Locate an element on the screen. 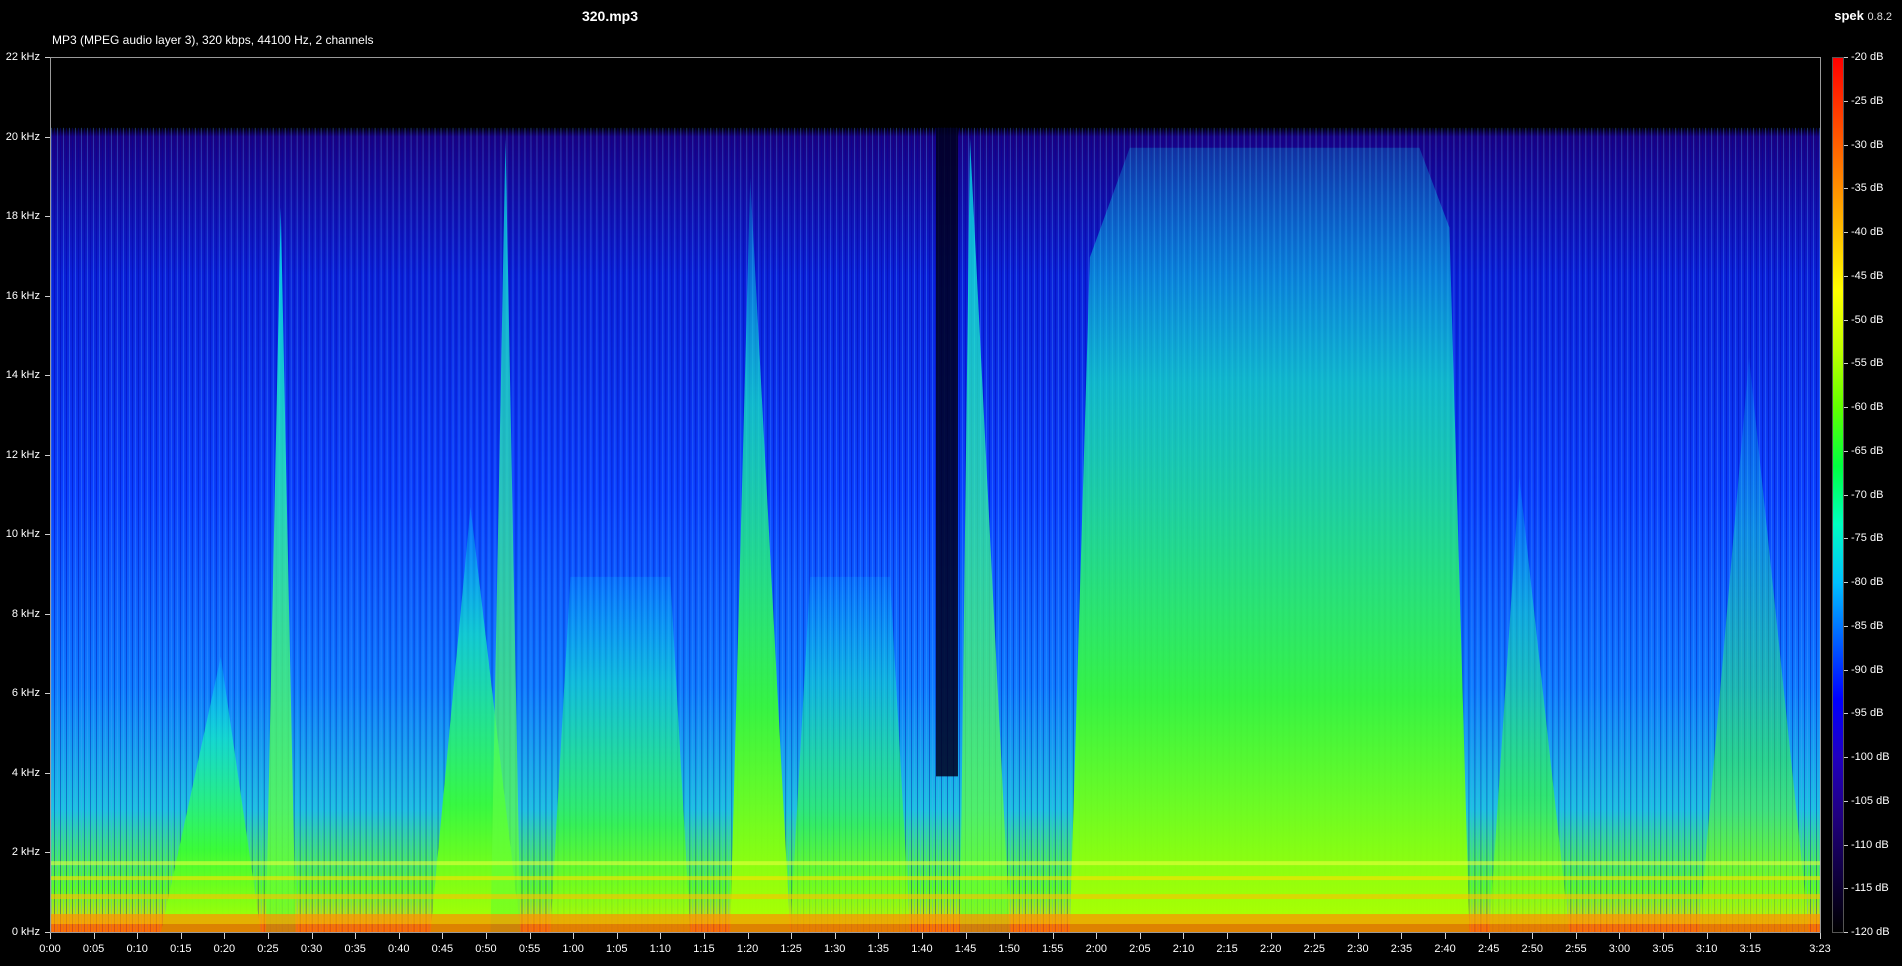 This screenshot has height=966, width=1902. time-tick-label: 1:40 is located at coordinates (922, 949).